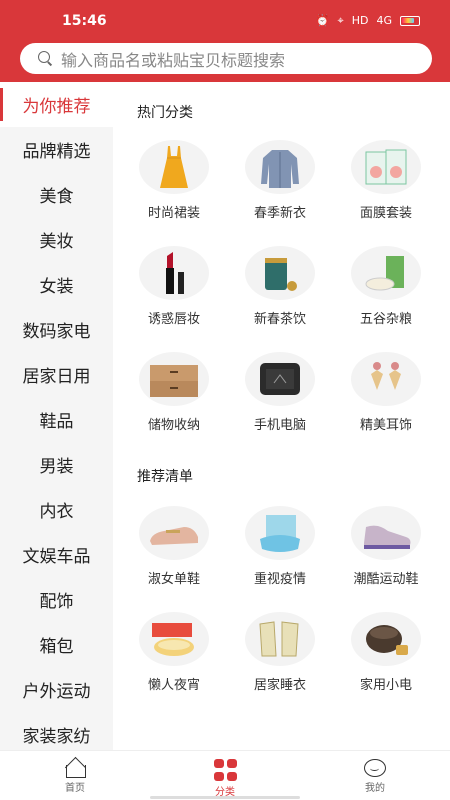  What do you see at coordinates (173, 319) in the screenshot?
I see `category-item-label: 诱惑唇妆` at bounding box center [173, 319].